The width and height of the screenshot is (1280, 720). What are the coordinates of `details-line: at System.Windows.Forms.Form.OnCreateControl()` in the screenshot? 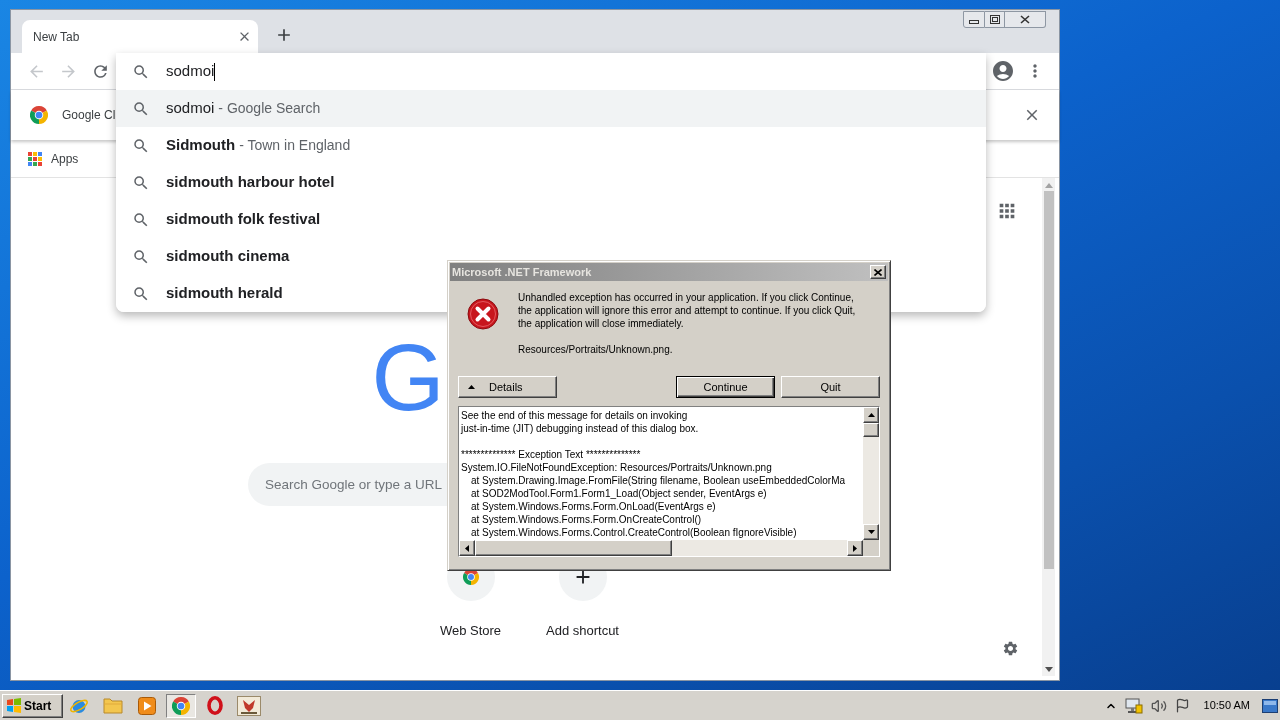 It's located at (586, 519).